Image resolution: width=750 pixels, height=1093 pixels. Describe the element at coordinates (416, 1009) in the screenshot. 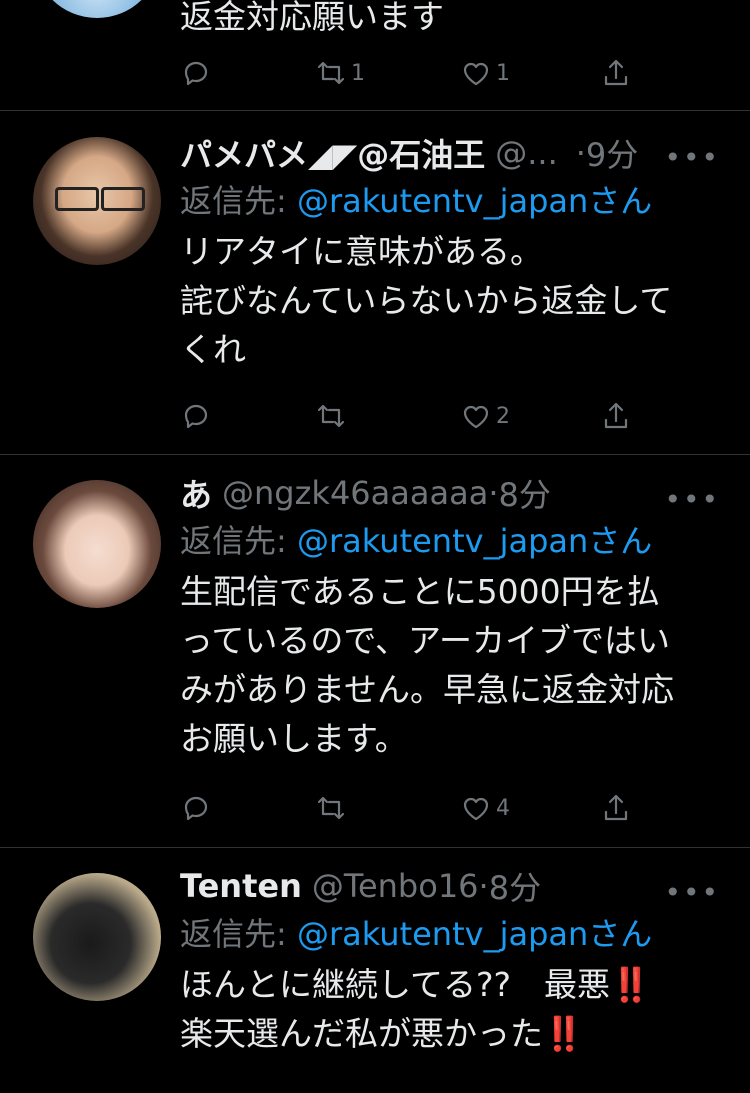

I see `tweet-text: ほんとに継続してる?? 最悪‼️ 楽天選んだ私が悪かった‼️` at that location.